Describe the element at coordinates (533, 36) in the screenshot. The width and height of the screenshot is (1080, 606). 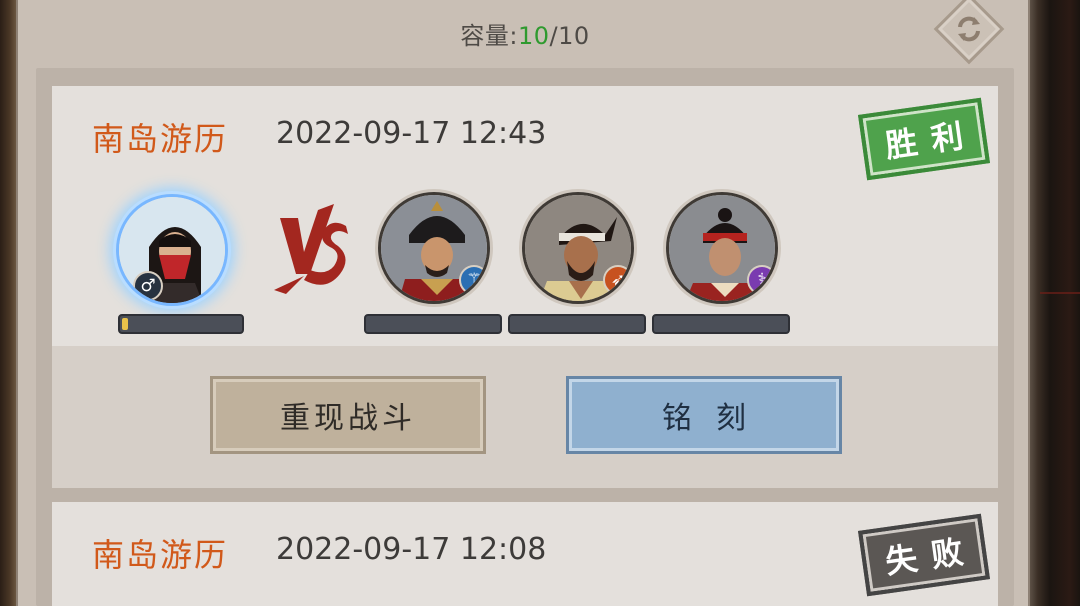
I see `capacity-current: 10` at that location.